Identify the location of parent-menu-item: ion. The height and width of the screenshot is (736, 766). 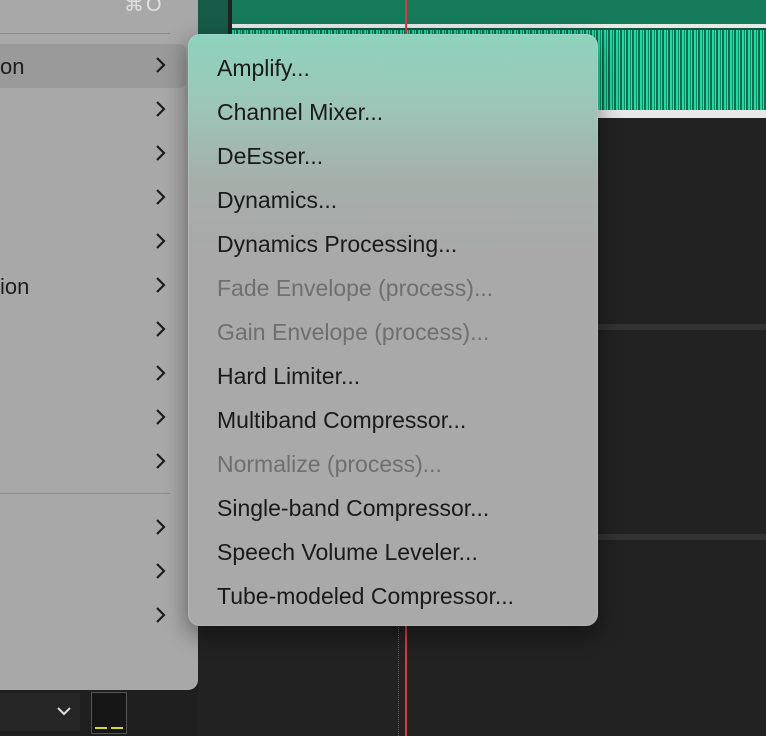
(93, 286).